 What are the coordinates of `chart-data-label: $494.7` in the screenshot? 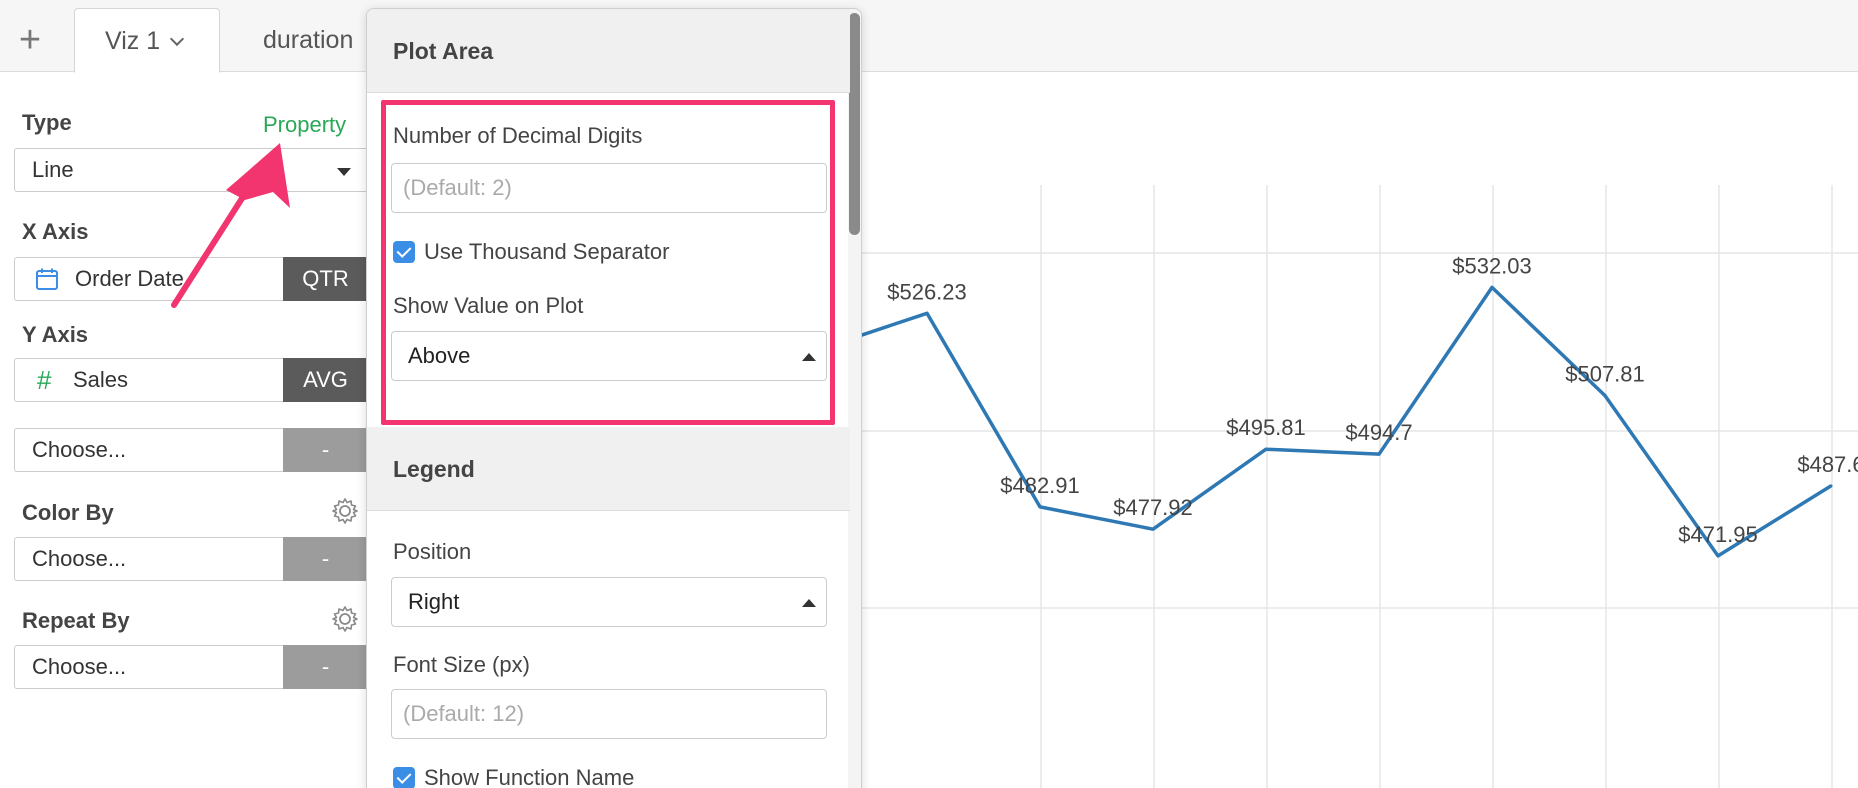 It's located at (1378, 432).